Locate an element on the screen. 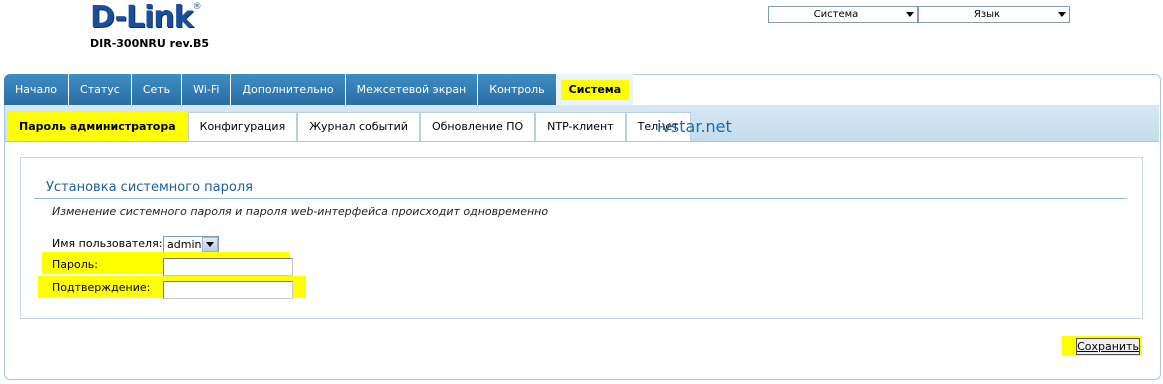 This screenshot has height=384, width=1163. confirm-input is located at coordinates (228, 290).